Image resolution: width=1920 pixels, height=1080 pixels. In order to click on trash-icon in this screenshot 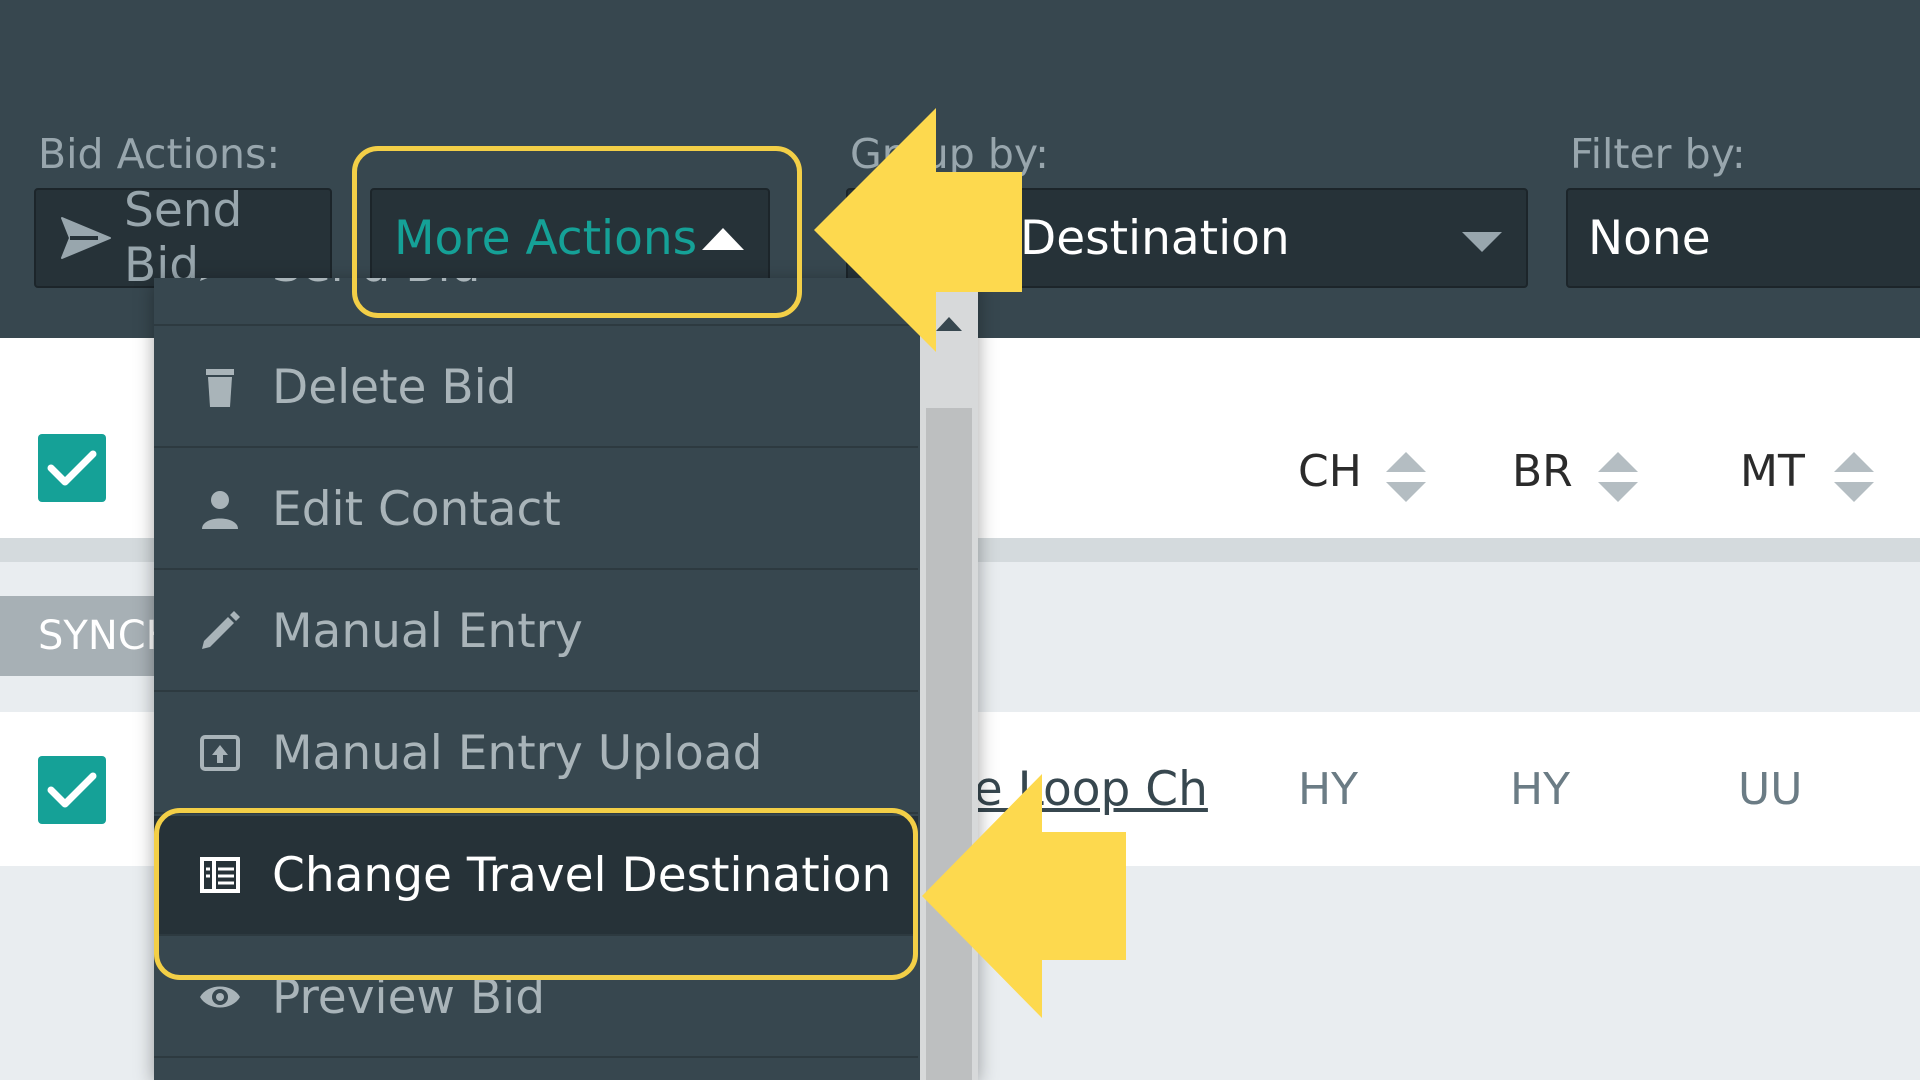, I will do `click(220, 387)`.